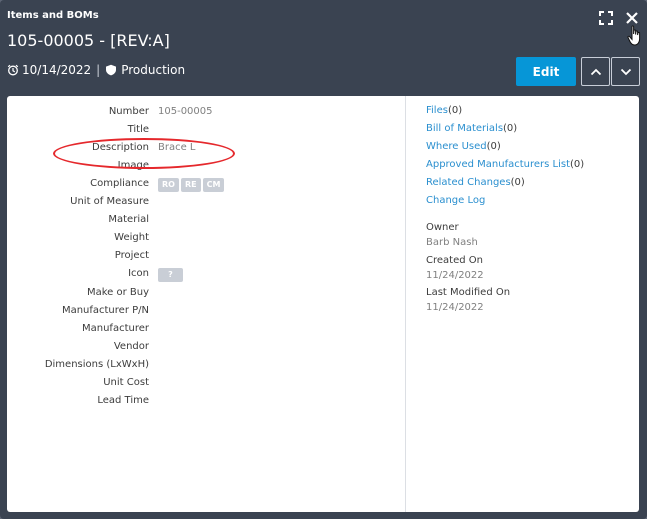  What do you see at coordinates (206, 167) in the screenshot?
I see `field-row-image: Image` at bounding box center [206, 167].